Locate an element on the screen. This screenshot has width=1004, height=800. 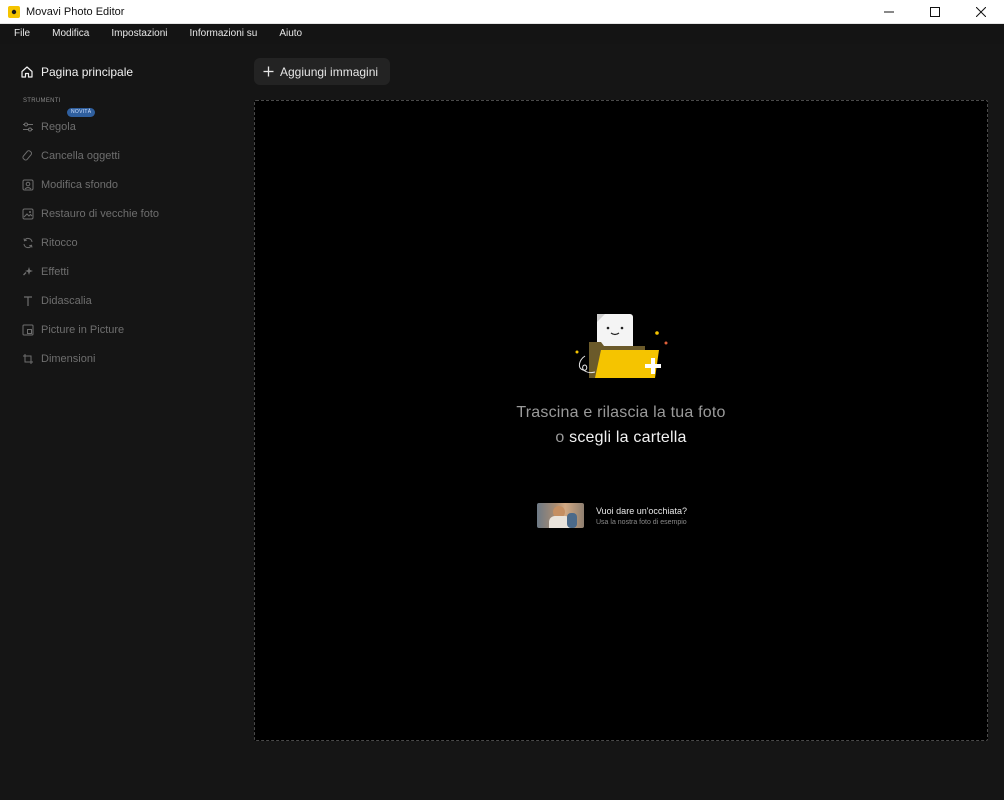
maximize-button is located at coordinates (935, 12).